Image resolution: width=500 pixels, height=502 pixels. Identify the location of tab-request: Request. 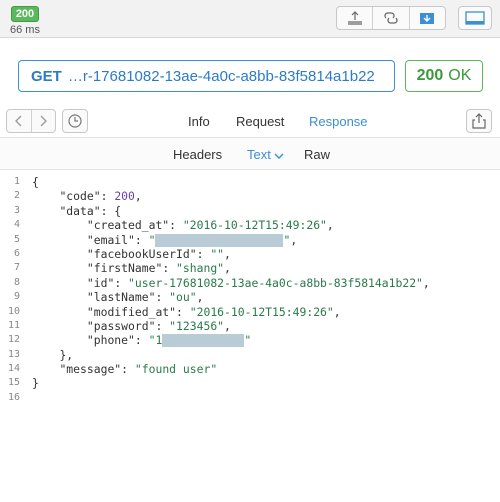
(260, 121).